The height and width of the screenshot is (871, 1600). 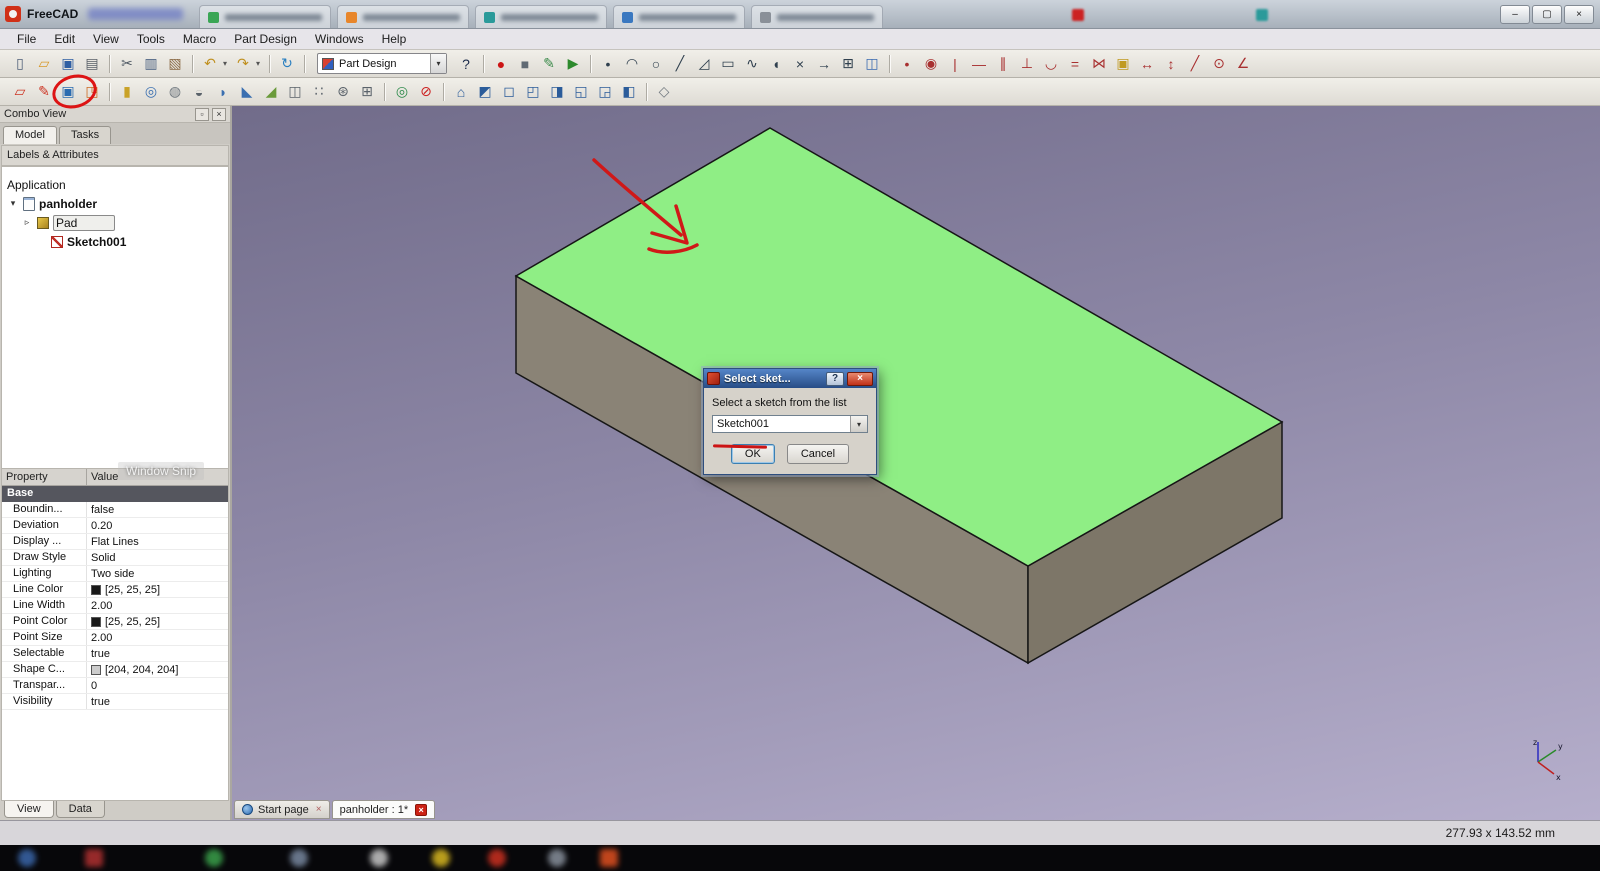 What do you see at coordinates (339, 39) in the screenshot?
I see `menu-item-windows: Windows` at bounding box center [339, 39].